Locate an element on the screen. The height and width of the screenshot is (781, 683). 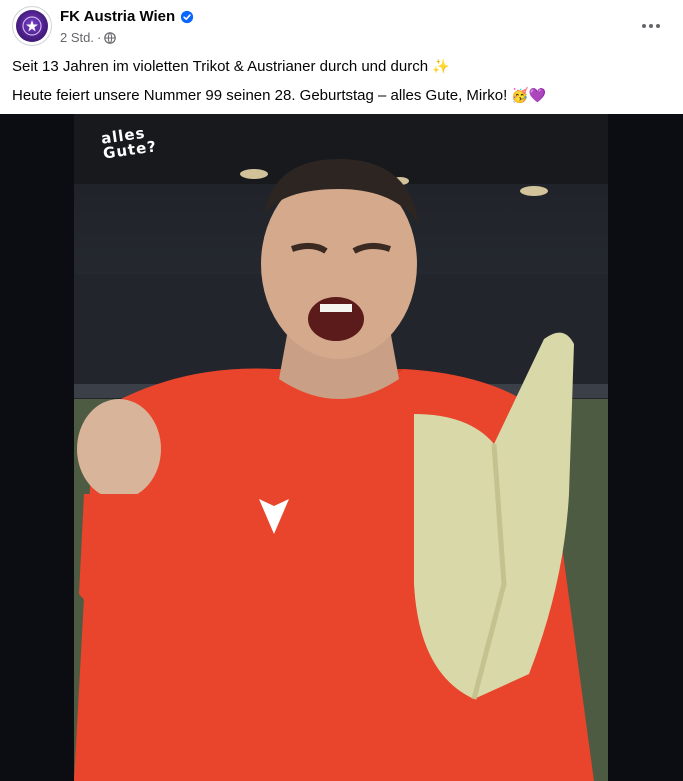
post-meta: 2 Std. · is located at coordinates (88, 37).